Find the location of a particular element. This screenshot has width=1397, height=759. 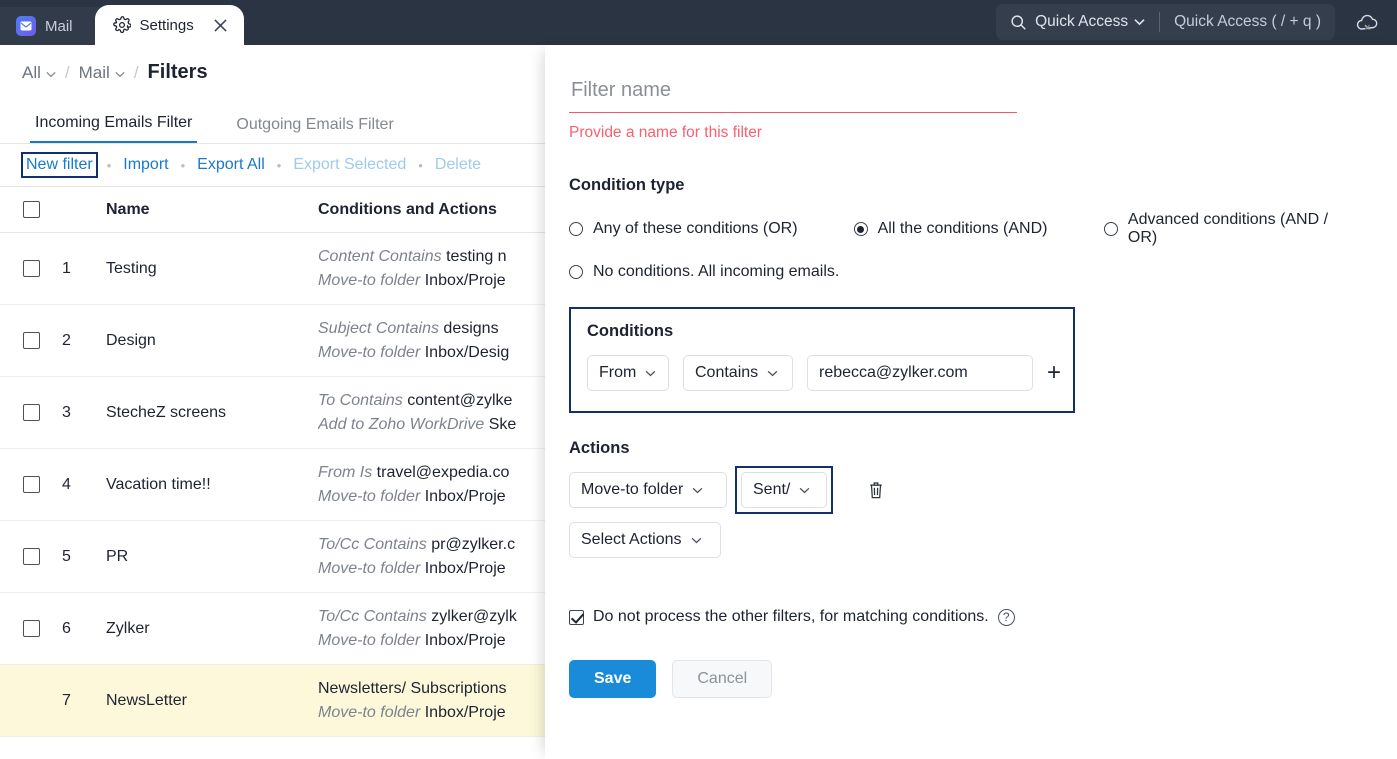

cancel-button: Cancel is located at coordinates (722, 679).